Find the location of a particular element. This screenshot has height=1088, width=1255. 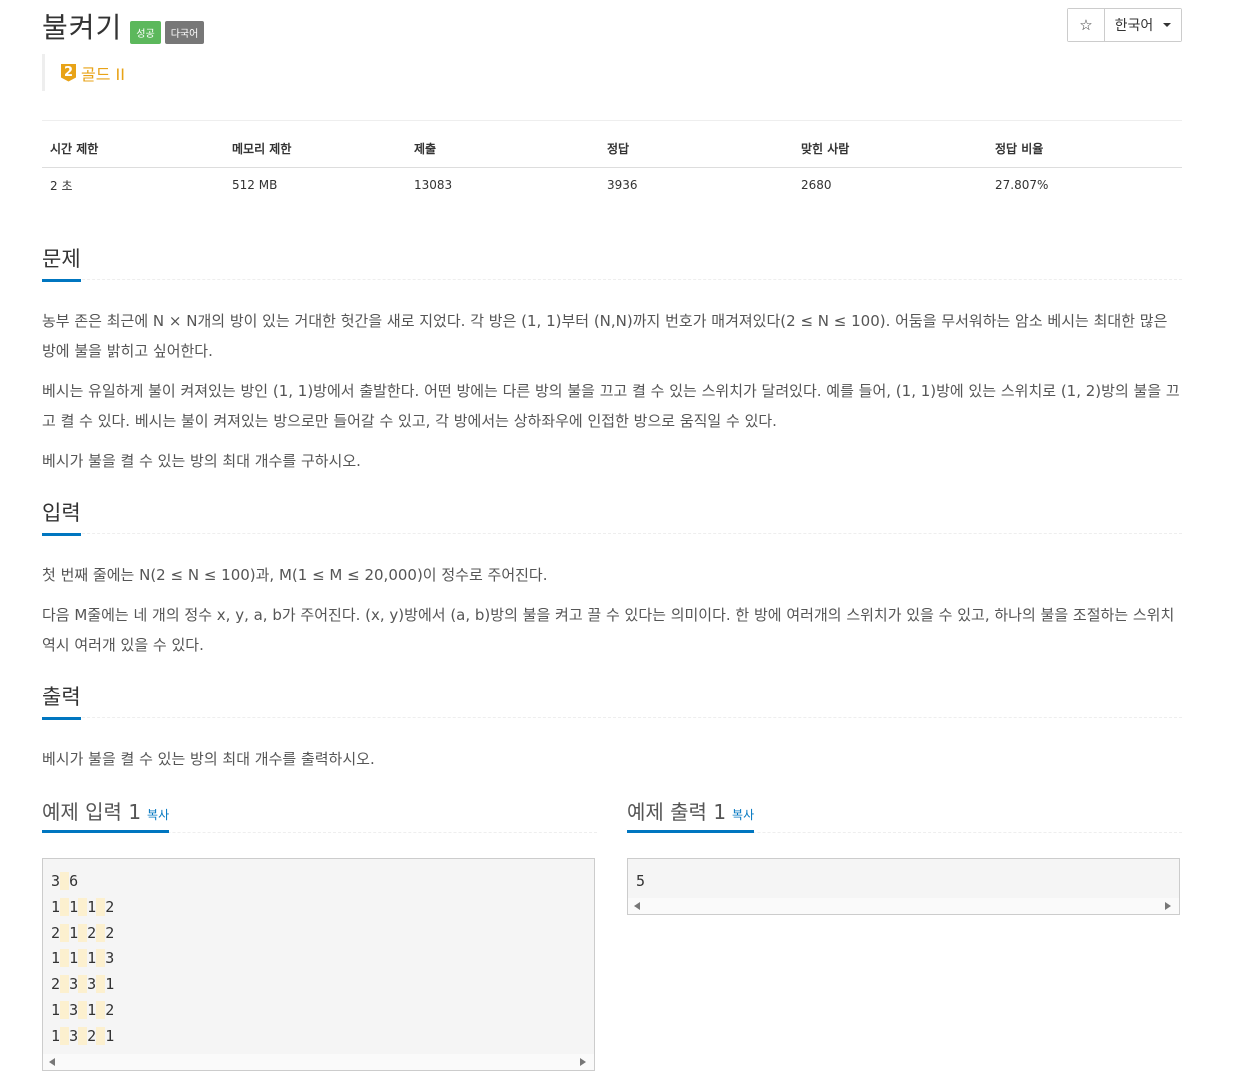

header-accuracy: 정답 비율 is located at coordinates (1084, 144).